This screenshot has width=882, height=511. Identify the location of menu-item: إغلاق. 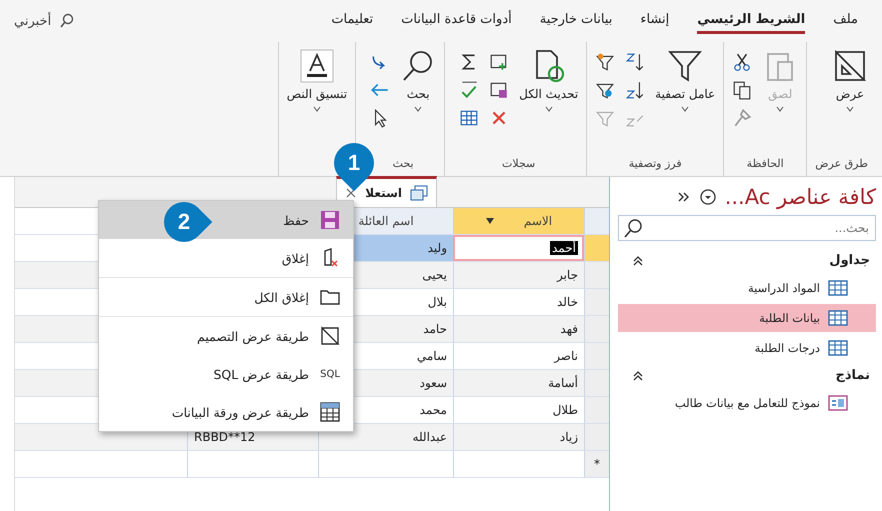
(226, 258).